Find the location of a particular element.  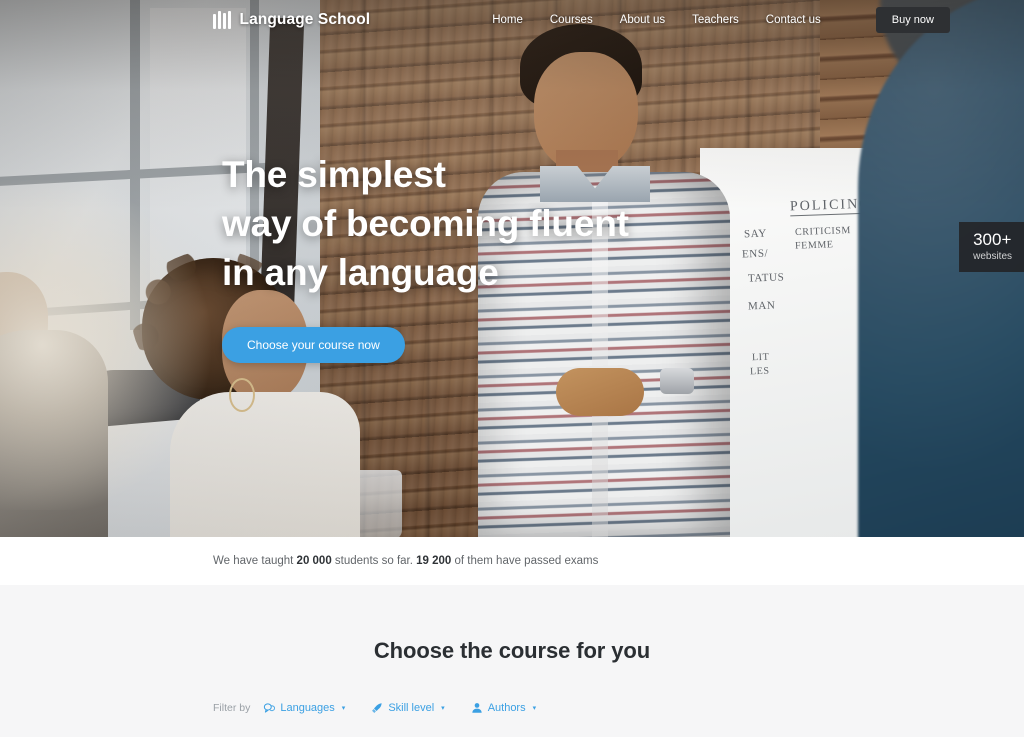

whiteboard-text: SAY is located at coordinates (755, 234).